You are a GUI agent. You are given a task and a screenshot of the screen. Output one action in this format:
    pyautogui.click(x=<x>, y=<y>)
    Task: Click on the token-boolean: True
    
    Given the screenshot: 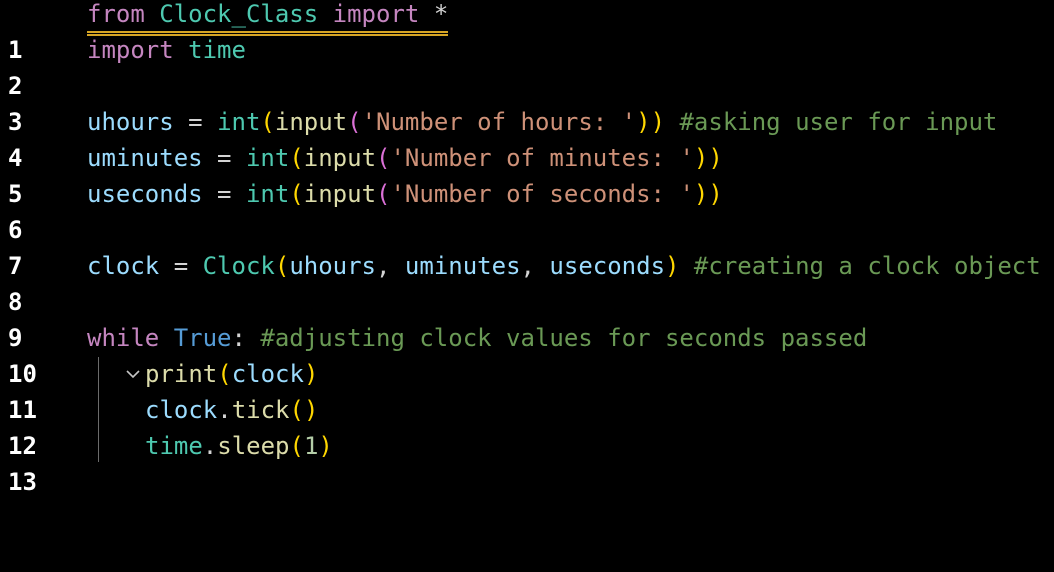 What is the action you would take?
    pyautogui.click(x=202, y=338)
    